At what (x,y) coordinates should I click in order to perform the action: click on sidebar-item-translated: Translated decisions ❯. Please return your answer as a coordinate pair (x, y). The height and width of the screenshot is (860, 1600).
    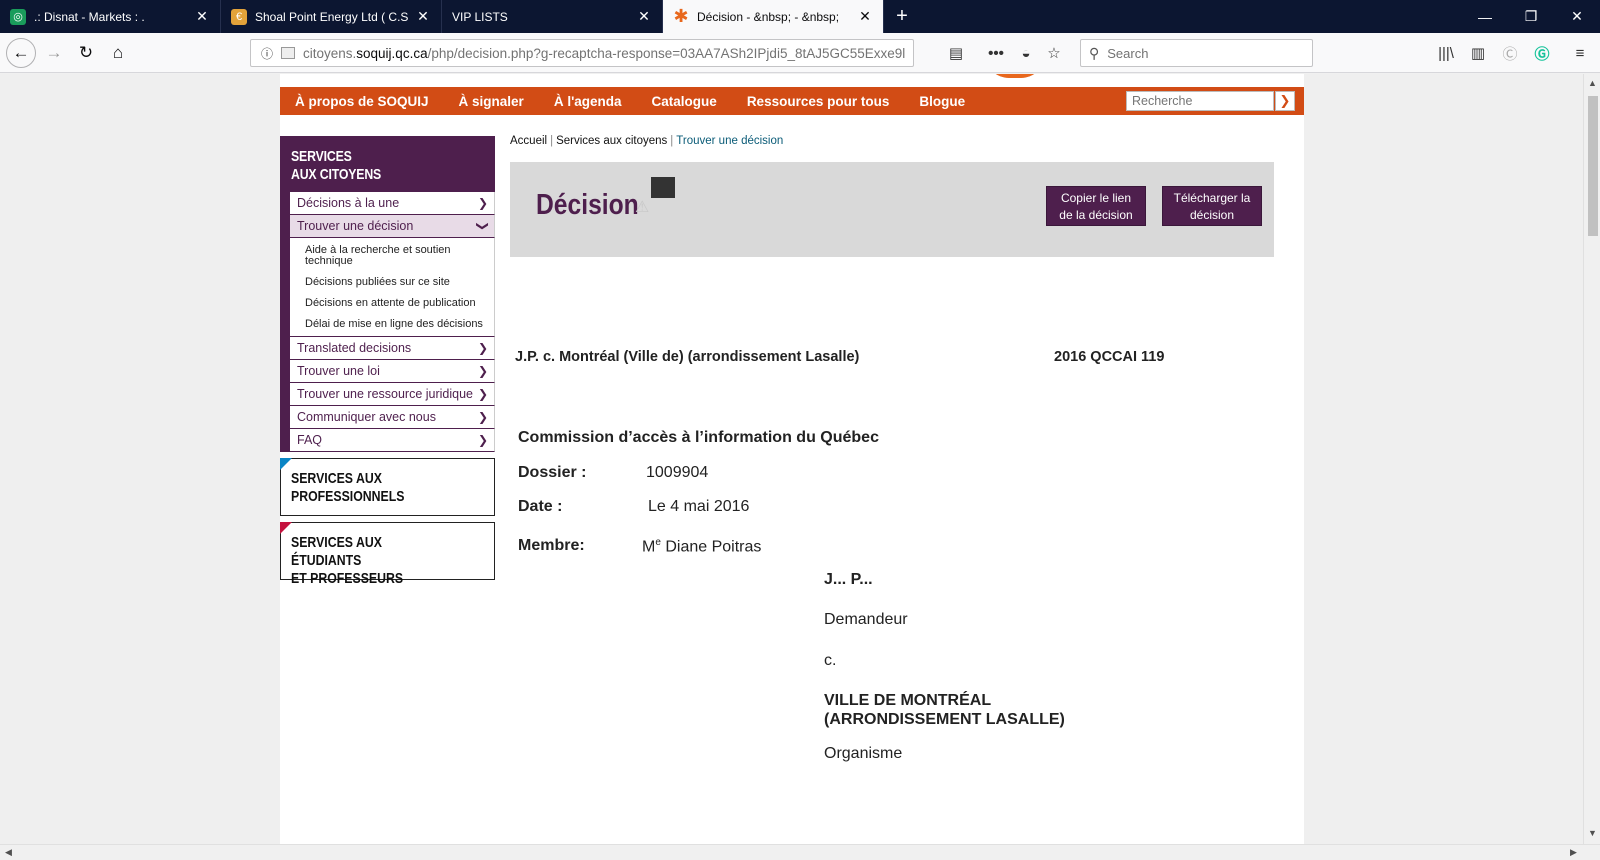
    Looking at the image, I should click on (392, 348).